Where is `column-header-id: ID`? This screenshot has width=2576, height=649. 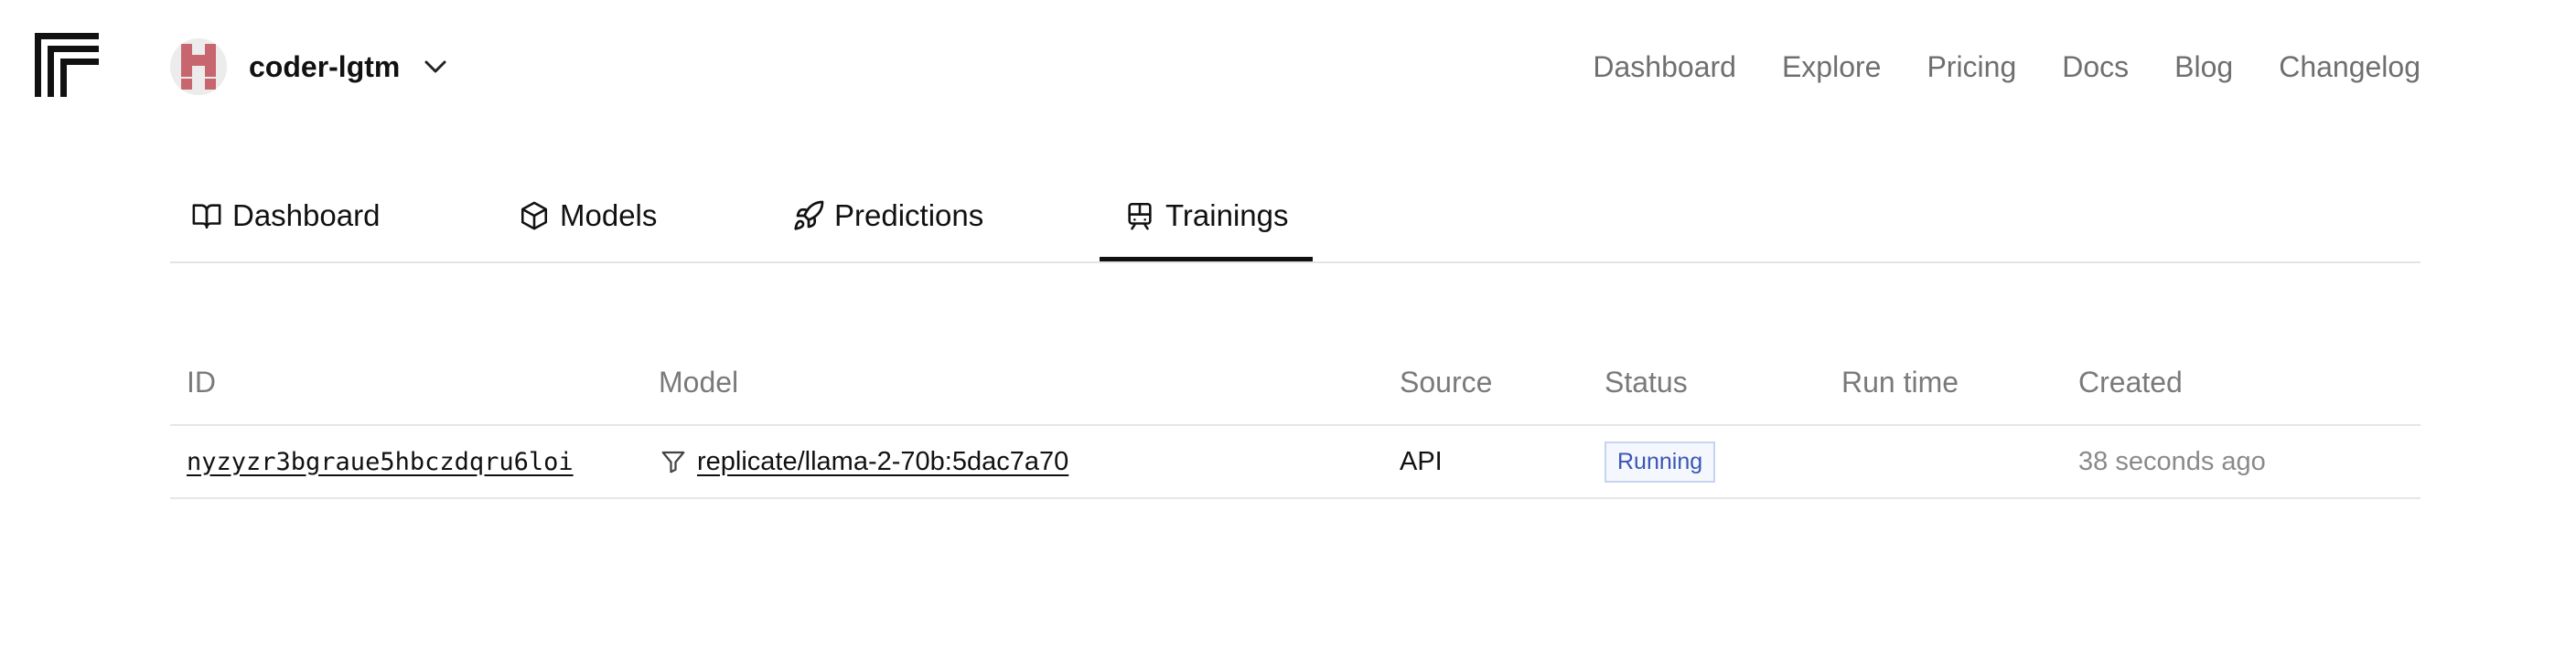
column-header-id: ID is located at coordinates (202, 382).